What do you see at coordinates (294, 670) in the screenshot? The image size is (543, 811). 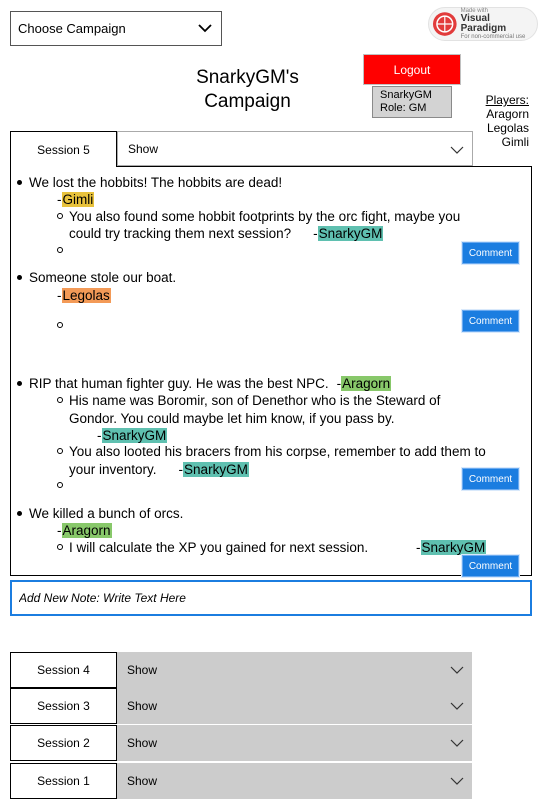 I see `session-4-show-dropdown: Show` at bounding box center [294, 670].